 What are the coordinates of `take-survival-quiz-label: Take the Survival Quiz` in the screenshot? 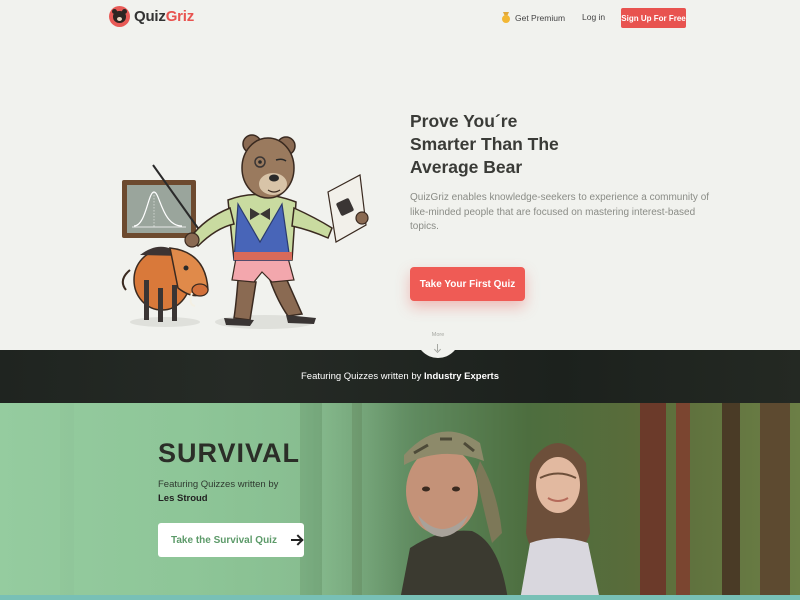 It's located at (224, 540).